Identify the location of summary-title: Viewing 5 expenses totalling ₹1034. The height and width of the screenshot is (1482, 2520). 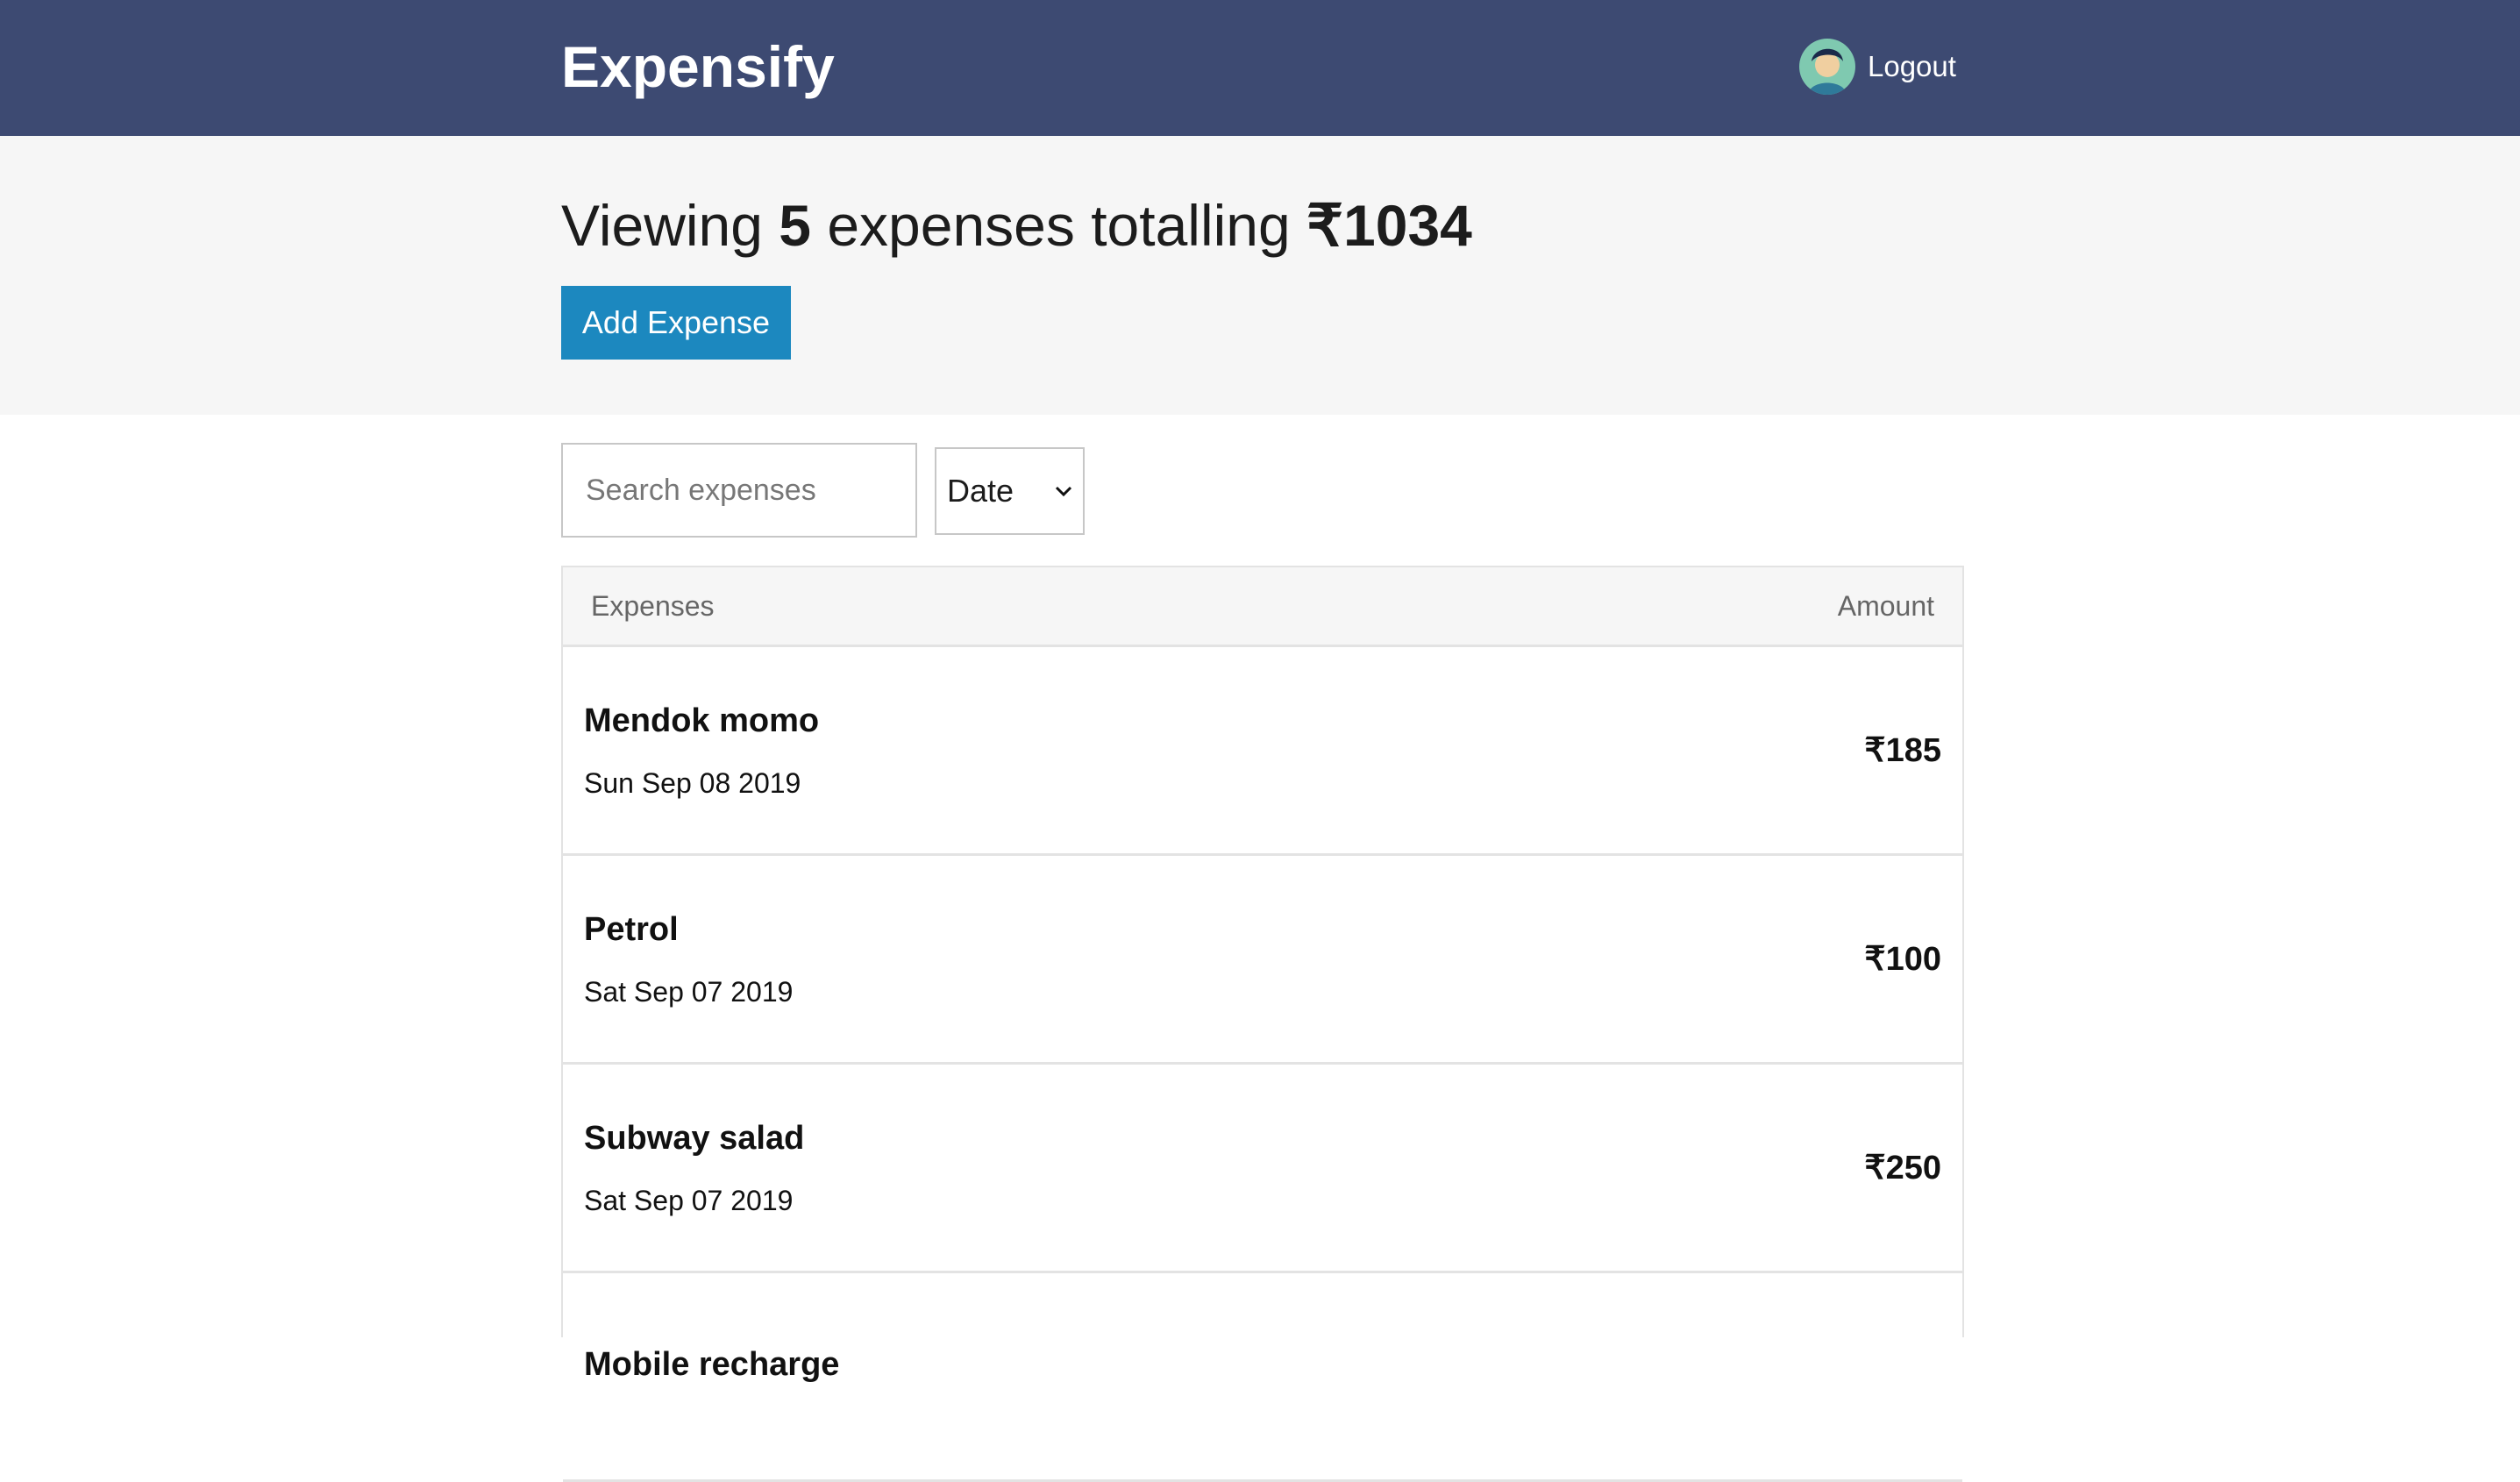
(1016, 225).